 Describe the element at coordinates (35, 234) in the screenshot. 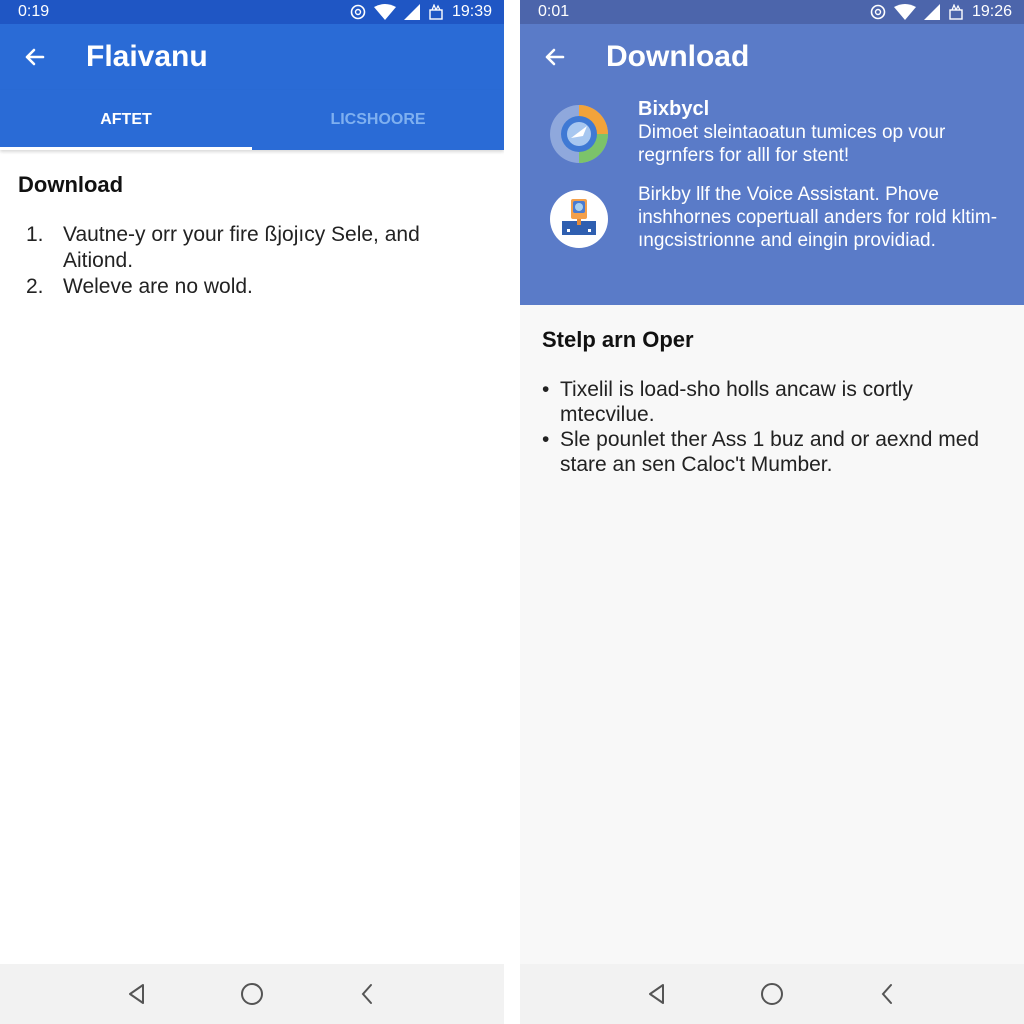

I see `step-number: 1.` at that location.